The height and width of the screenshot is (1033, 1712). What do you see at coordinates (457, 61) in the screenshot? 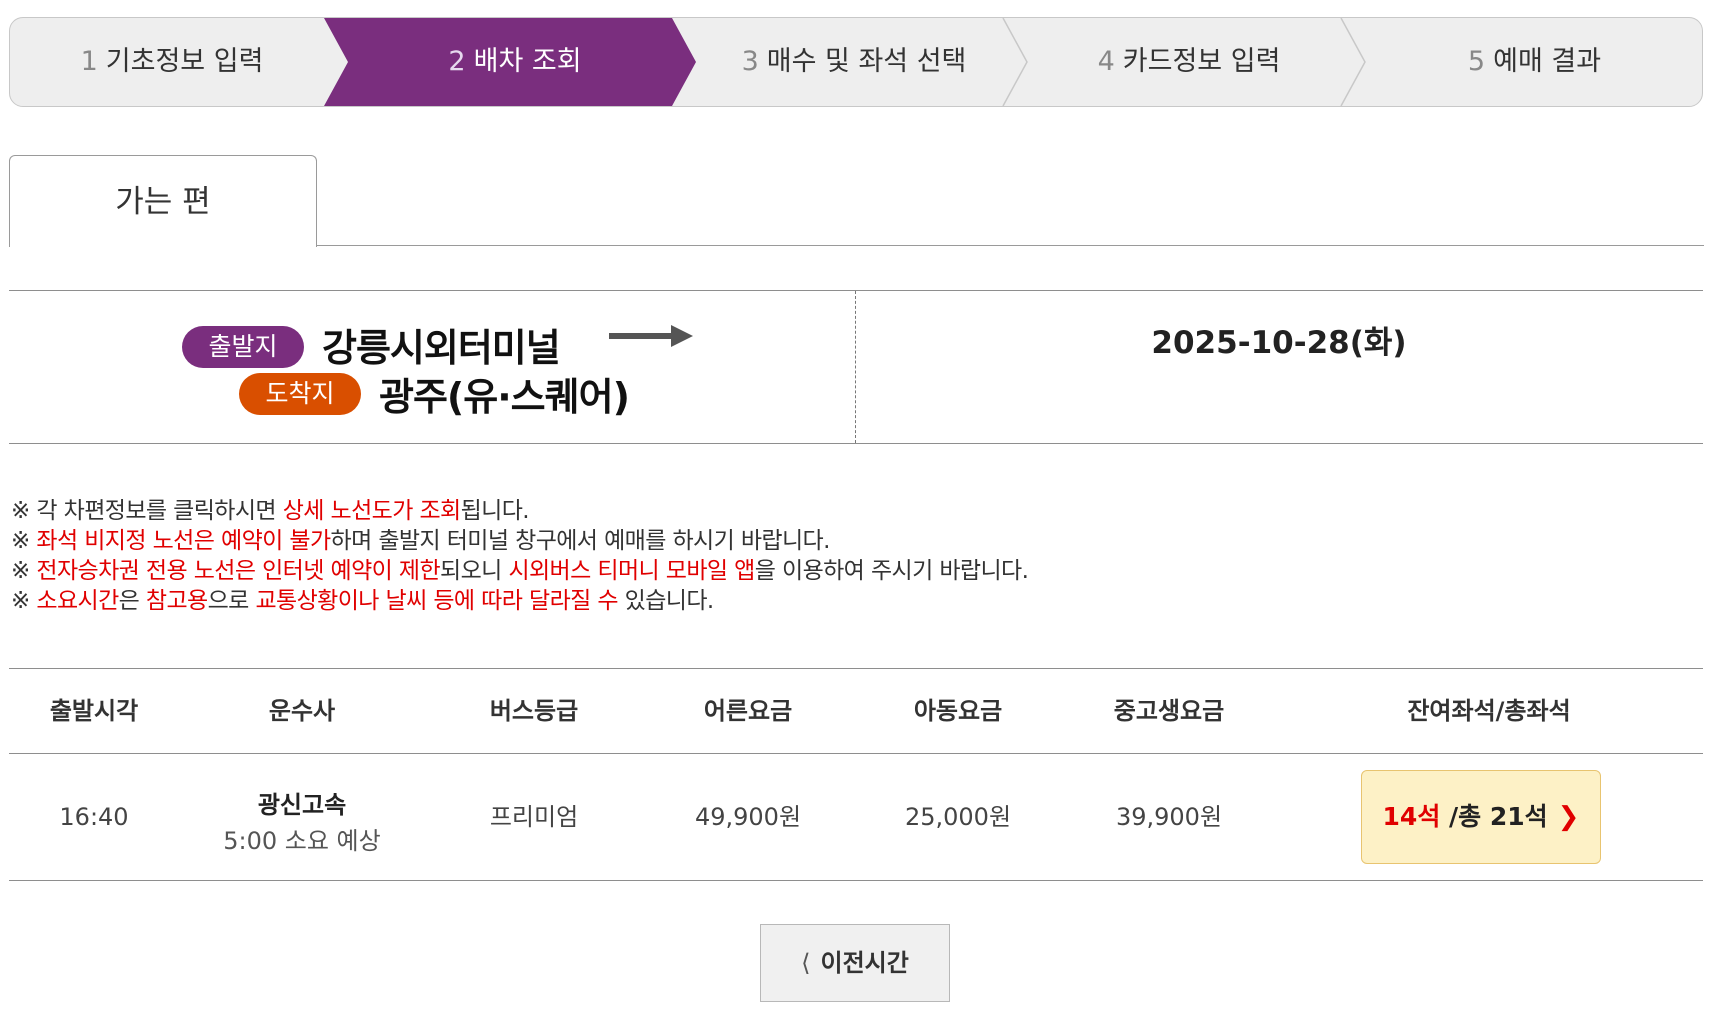
I see `step-2-number: 2` at bounding box center [457, 61].